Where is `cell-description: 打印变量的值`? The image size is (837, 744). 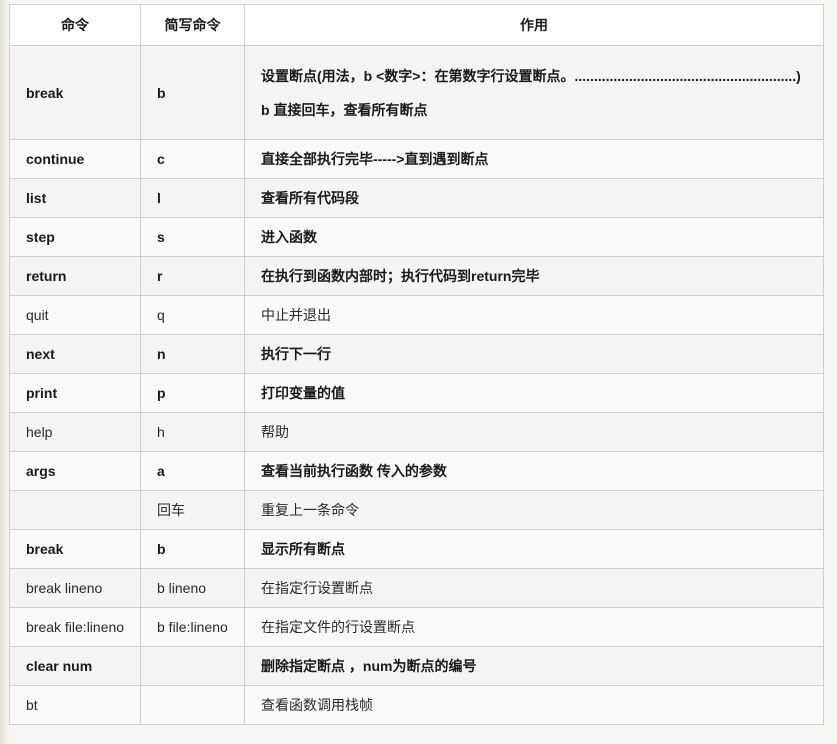
cell-description: 打印变量的值 is located at coordinates (534, 393).